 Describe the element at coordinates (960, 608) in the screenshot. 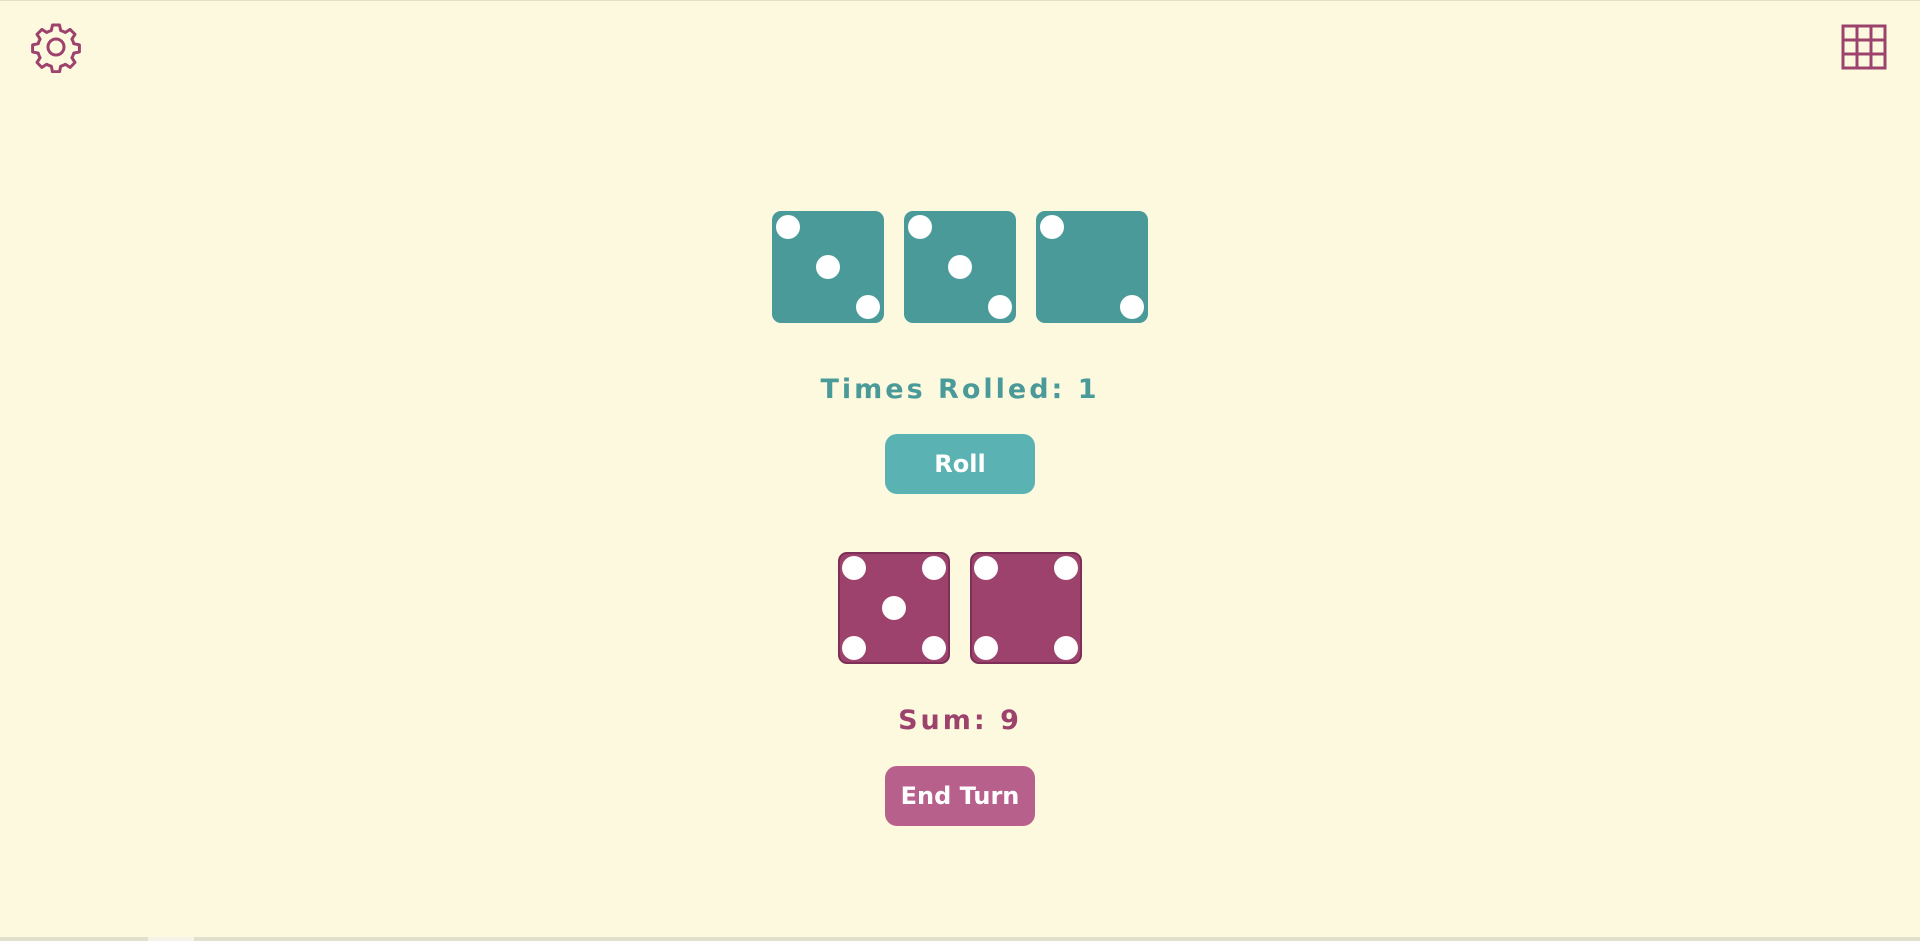

I see `kept-dice-row` at that location.